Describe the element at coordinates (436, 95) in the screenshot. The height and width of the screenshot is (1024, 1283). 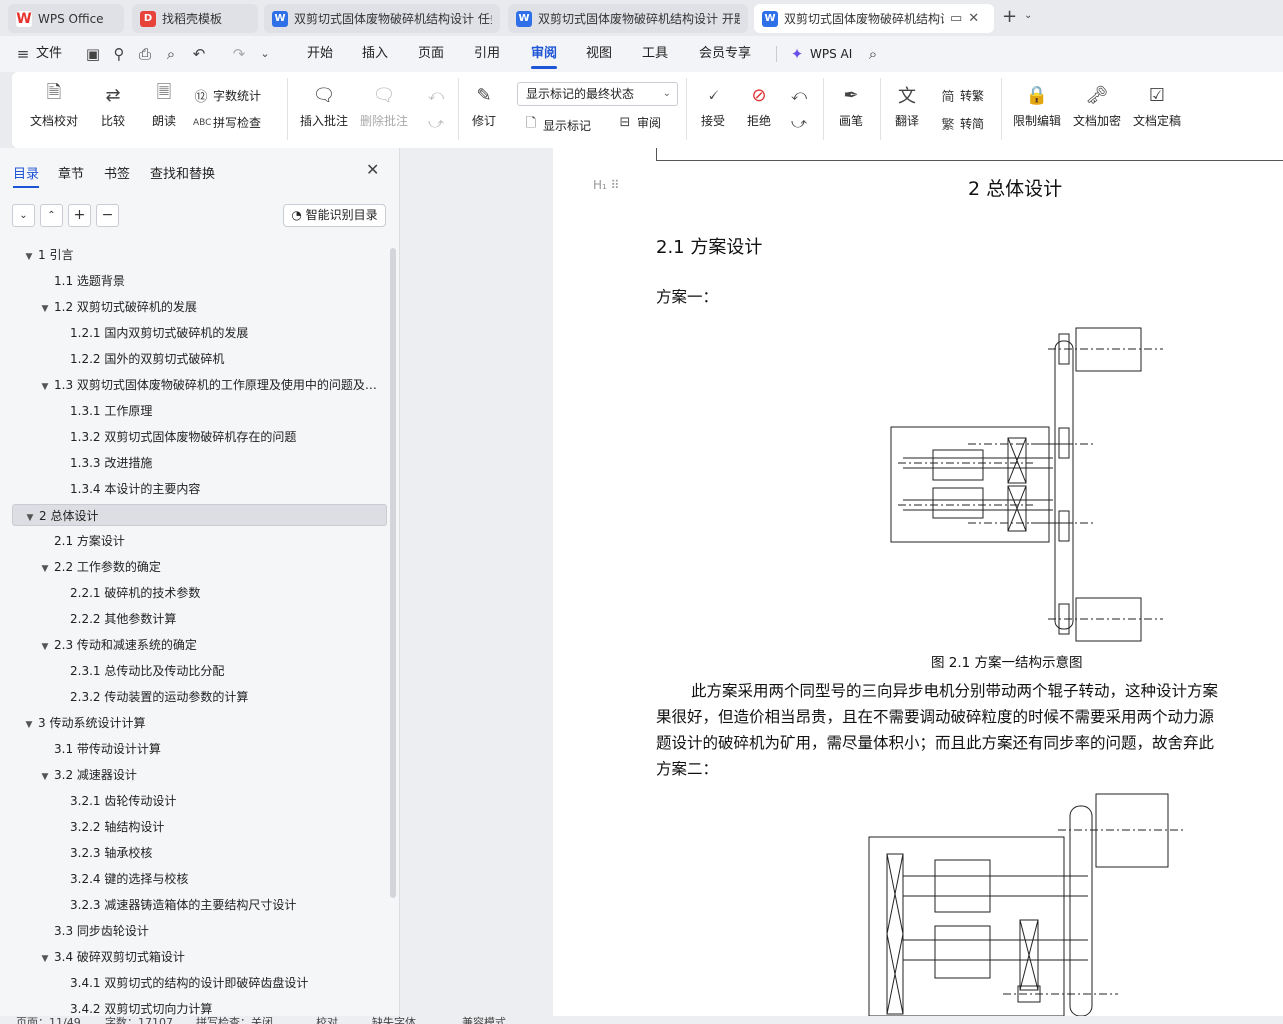
I see `prev-comment-icon: ⤺` at that location.